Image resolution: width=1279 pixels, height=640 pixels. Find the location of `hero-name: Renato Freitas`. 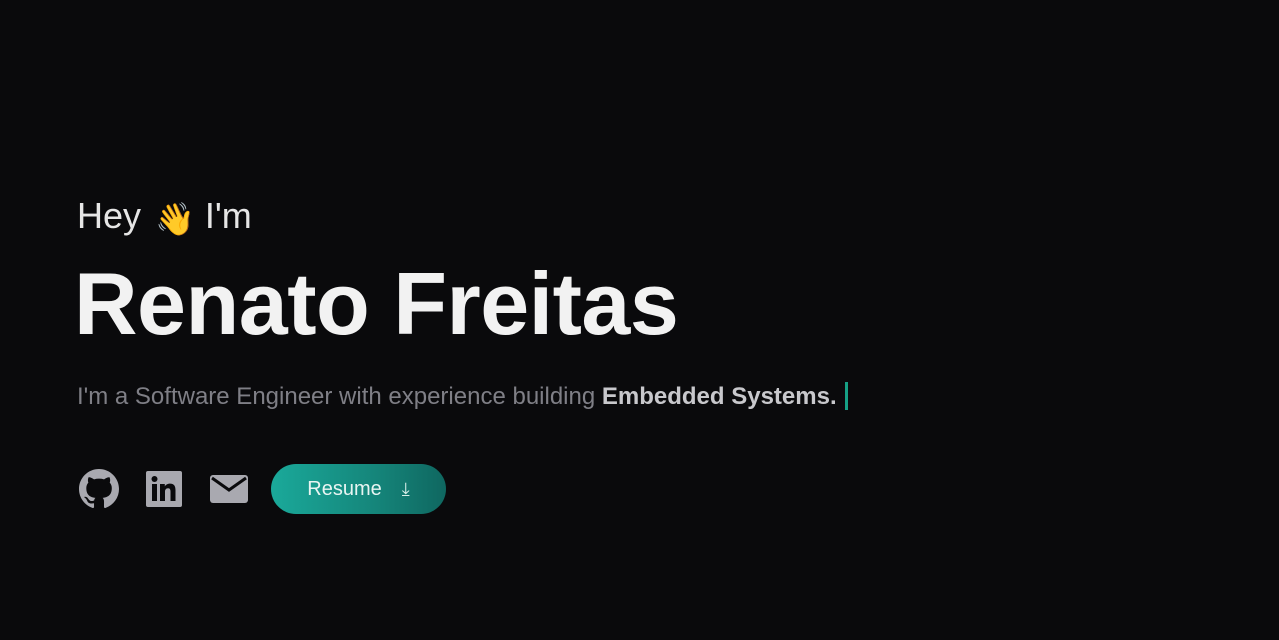

hero-name: Renato Freitas is located at coordinates (376, 303).